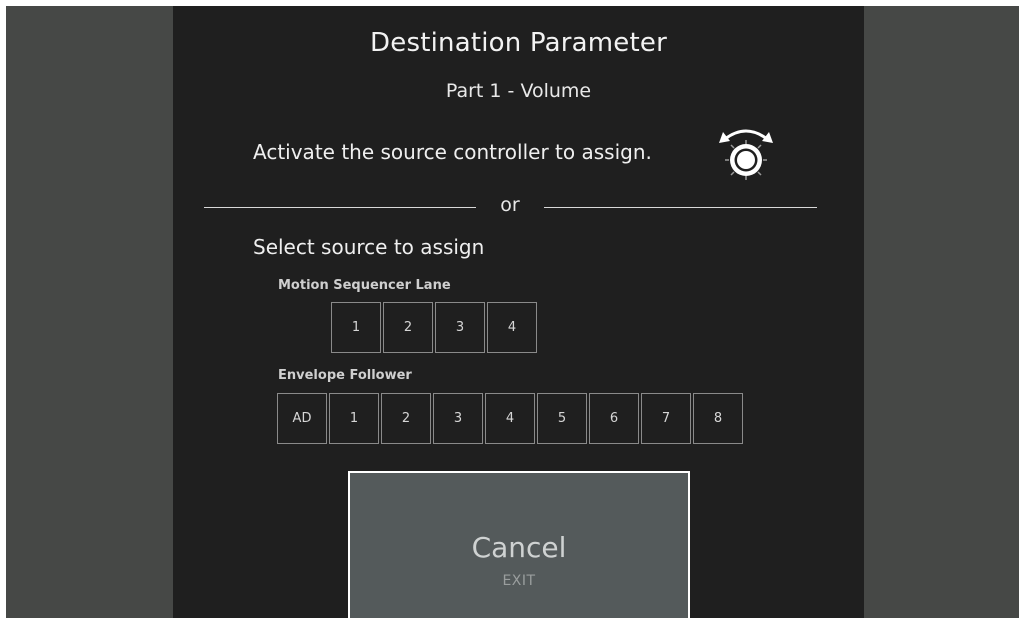 The image size is (1019, 618). I want to click on ef-8-button: 8, so click(718, 418).